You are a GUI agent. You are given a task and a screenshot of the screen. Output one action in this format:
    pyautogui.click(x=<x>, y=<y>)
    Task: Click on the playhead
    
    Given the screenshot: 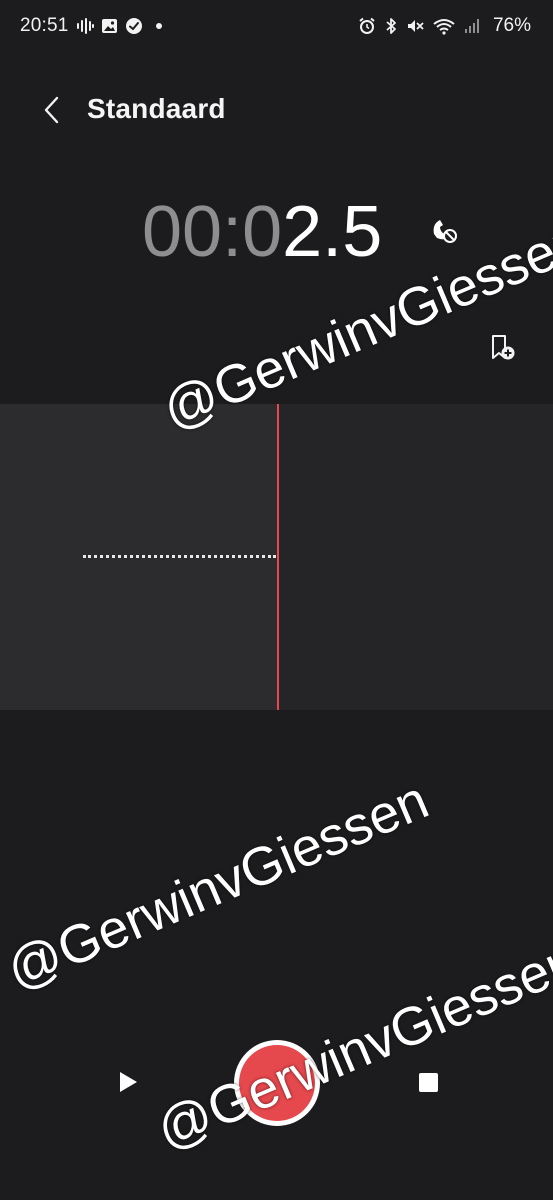 What is the action you would take?
    pyautogui.click(x=278, y=557)
    